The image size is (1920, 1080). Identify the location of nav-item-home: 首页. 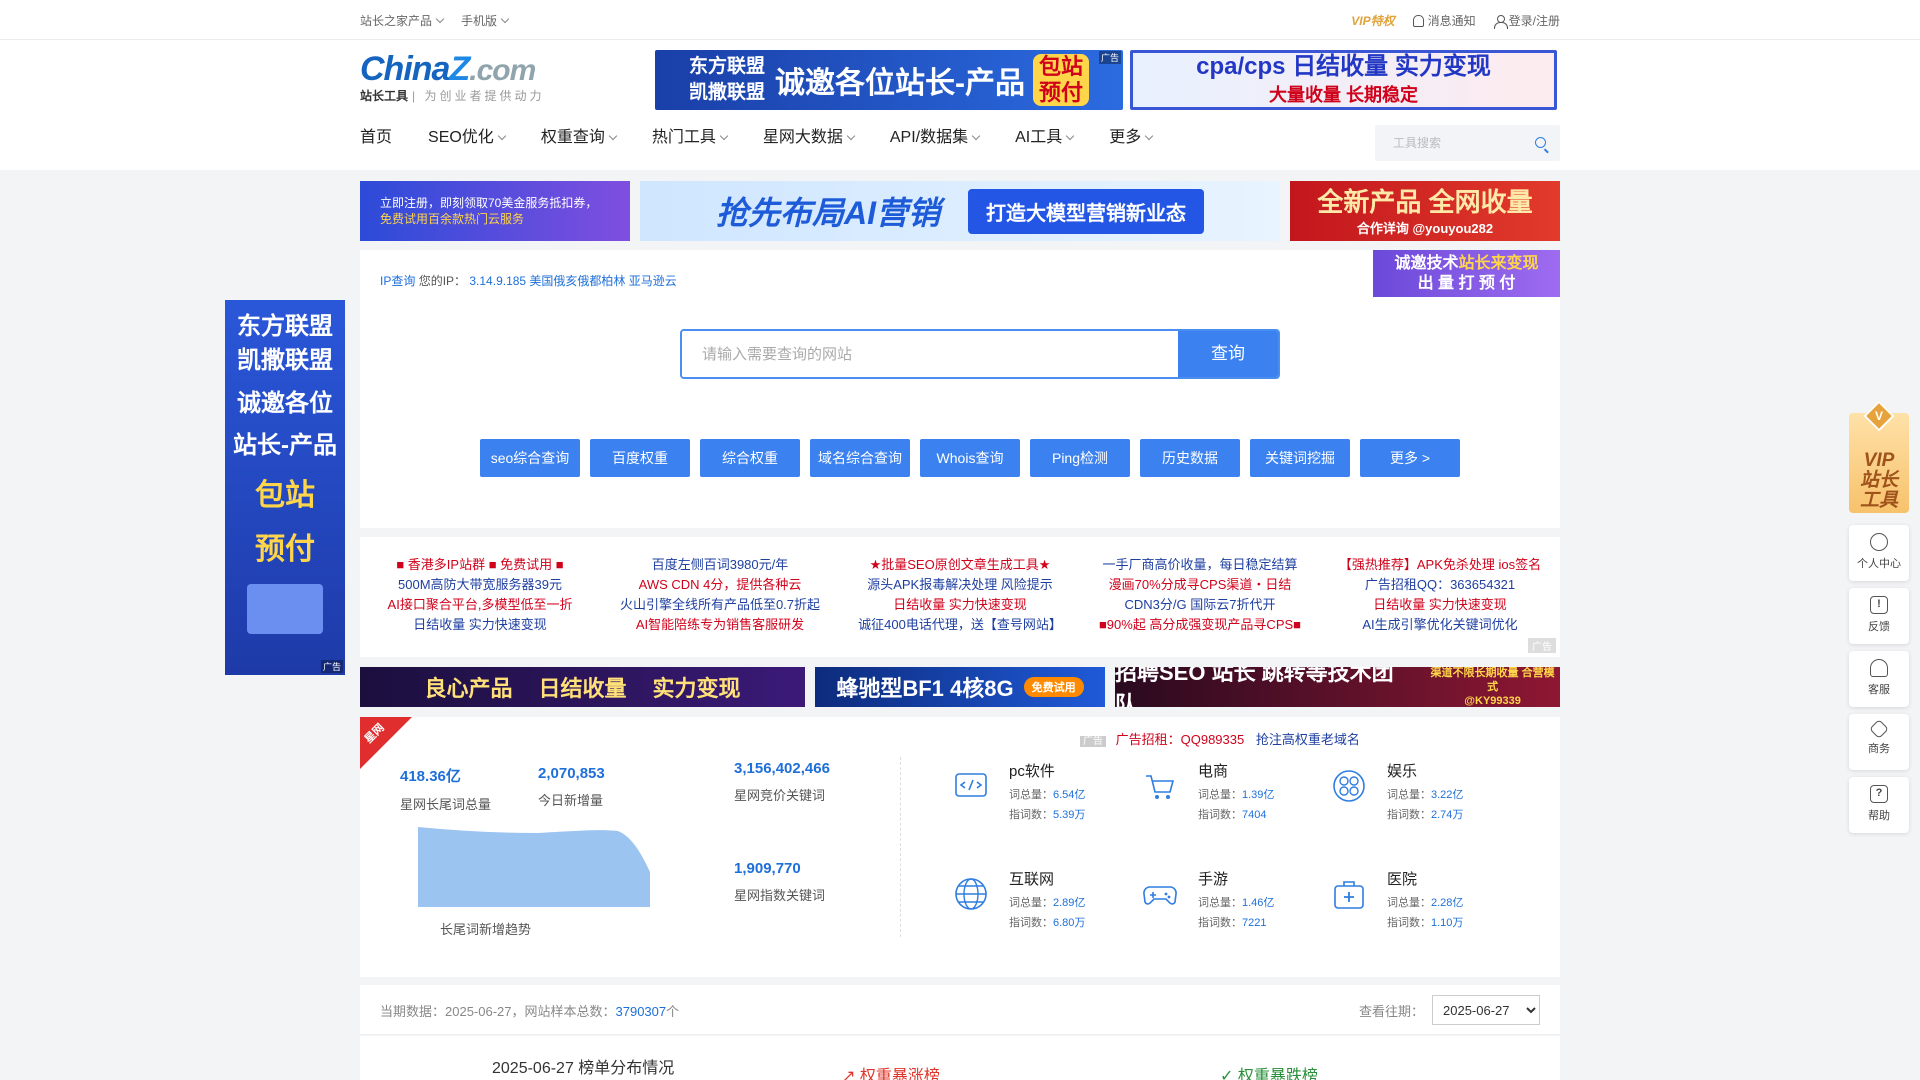
(376, 138).